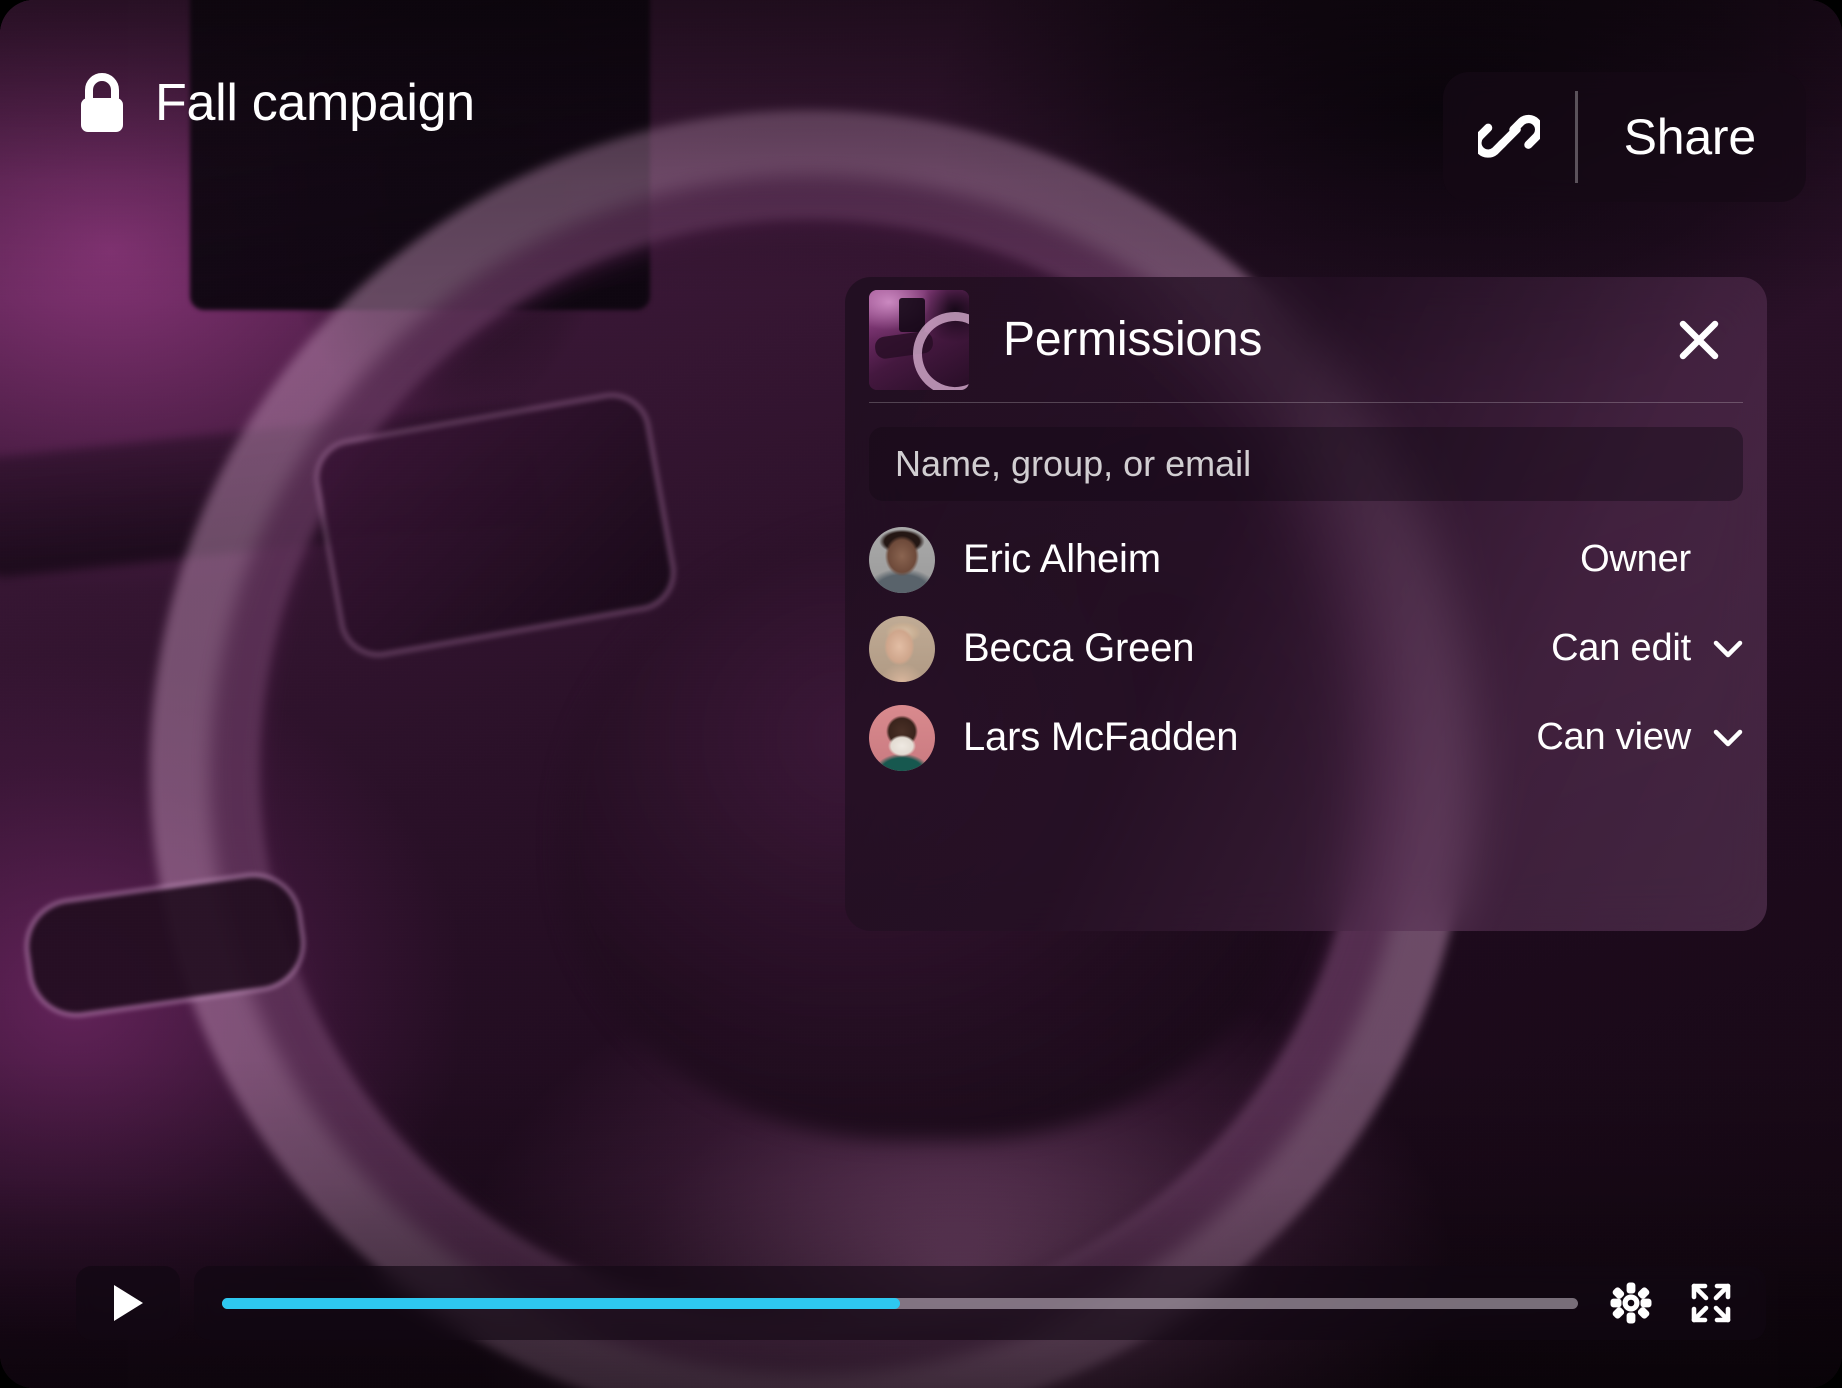  I want to click on role-selector: Can view, so click(1639, 737).